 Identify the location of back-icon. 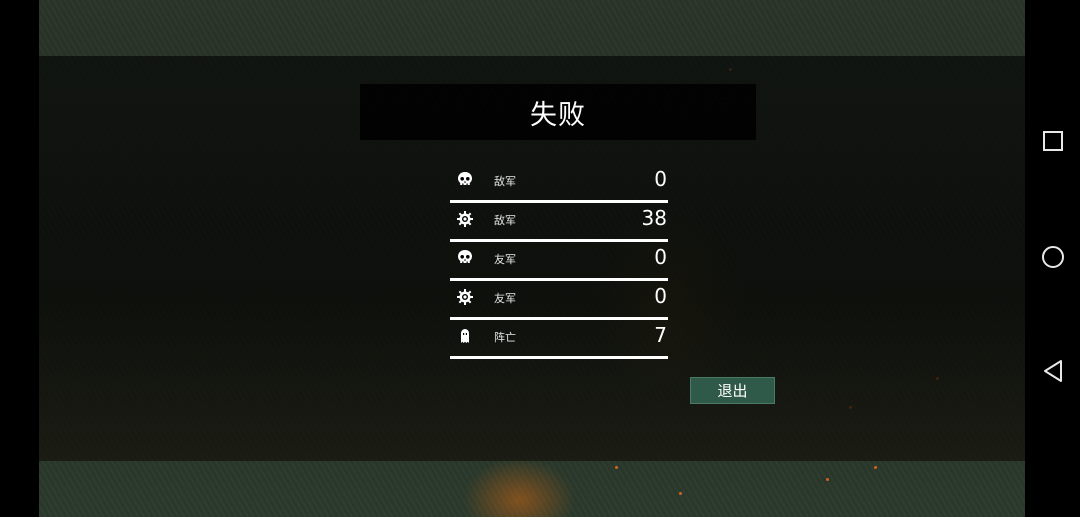
(1053, 373).